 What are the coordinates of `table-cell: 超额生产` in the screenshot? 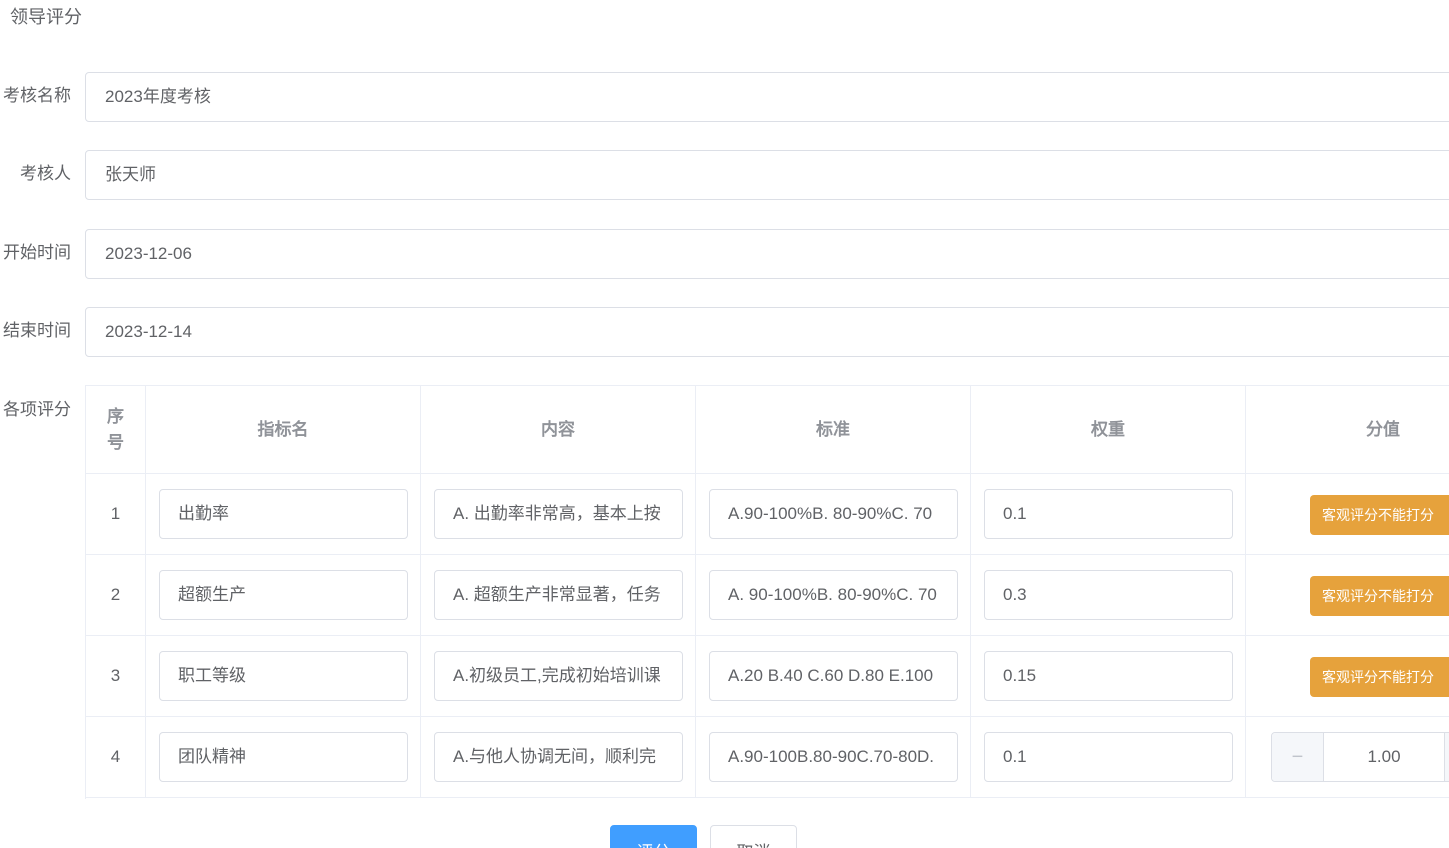 It's located at (283, 595).